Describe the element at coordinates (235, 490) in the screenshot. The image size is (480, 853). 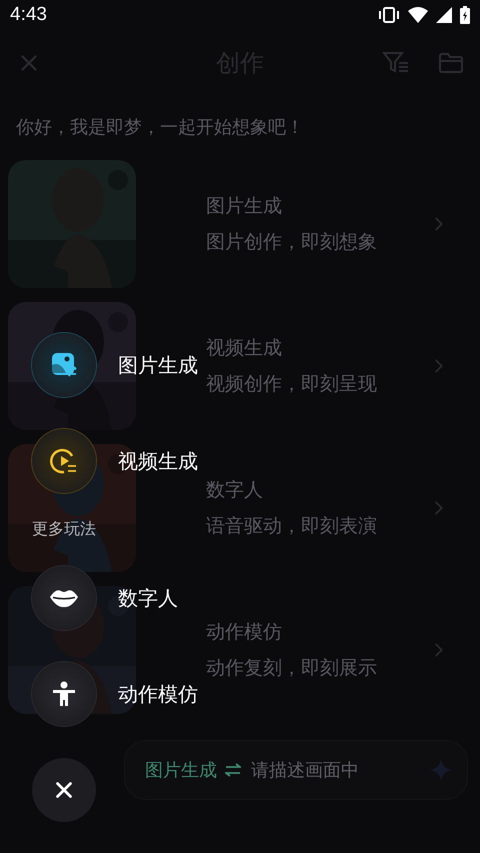
I see `card-title: 数字人` at that location.